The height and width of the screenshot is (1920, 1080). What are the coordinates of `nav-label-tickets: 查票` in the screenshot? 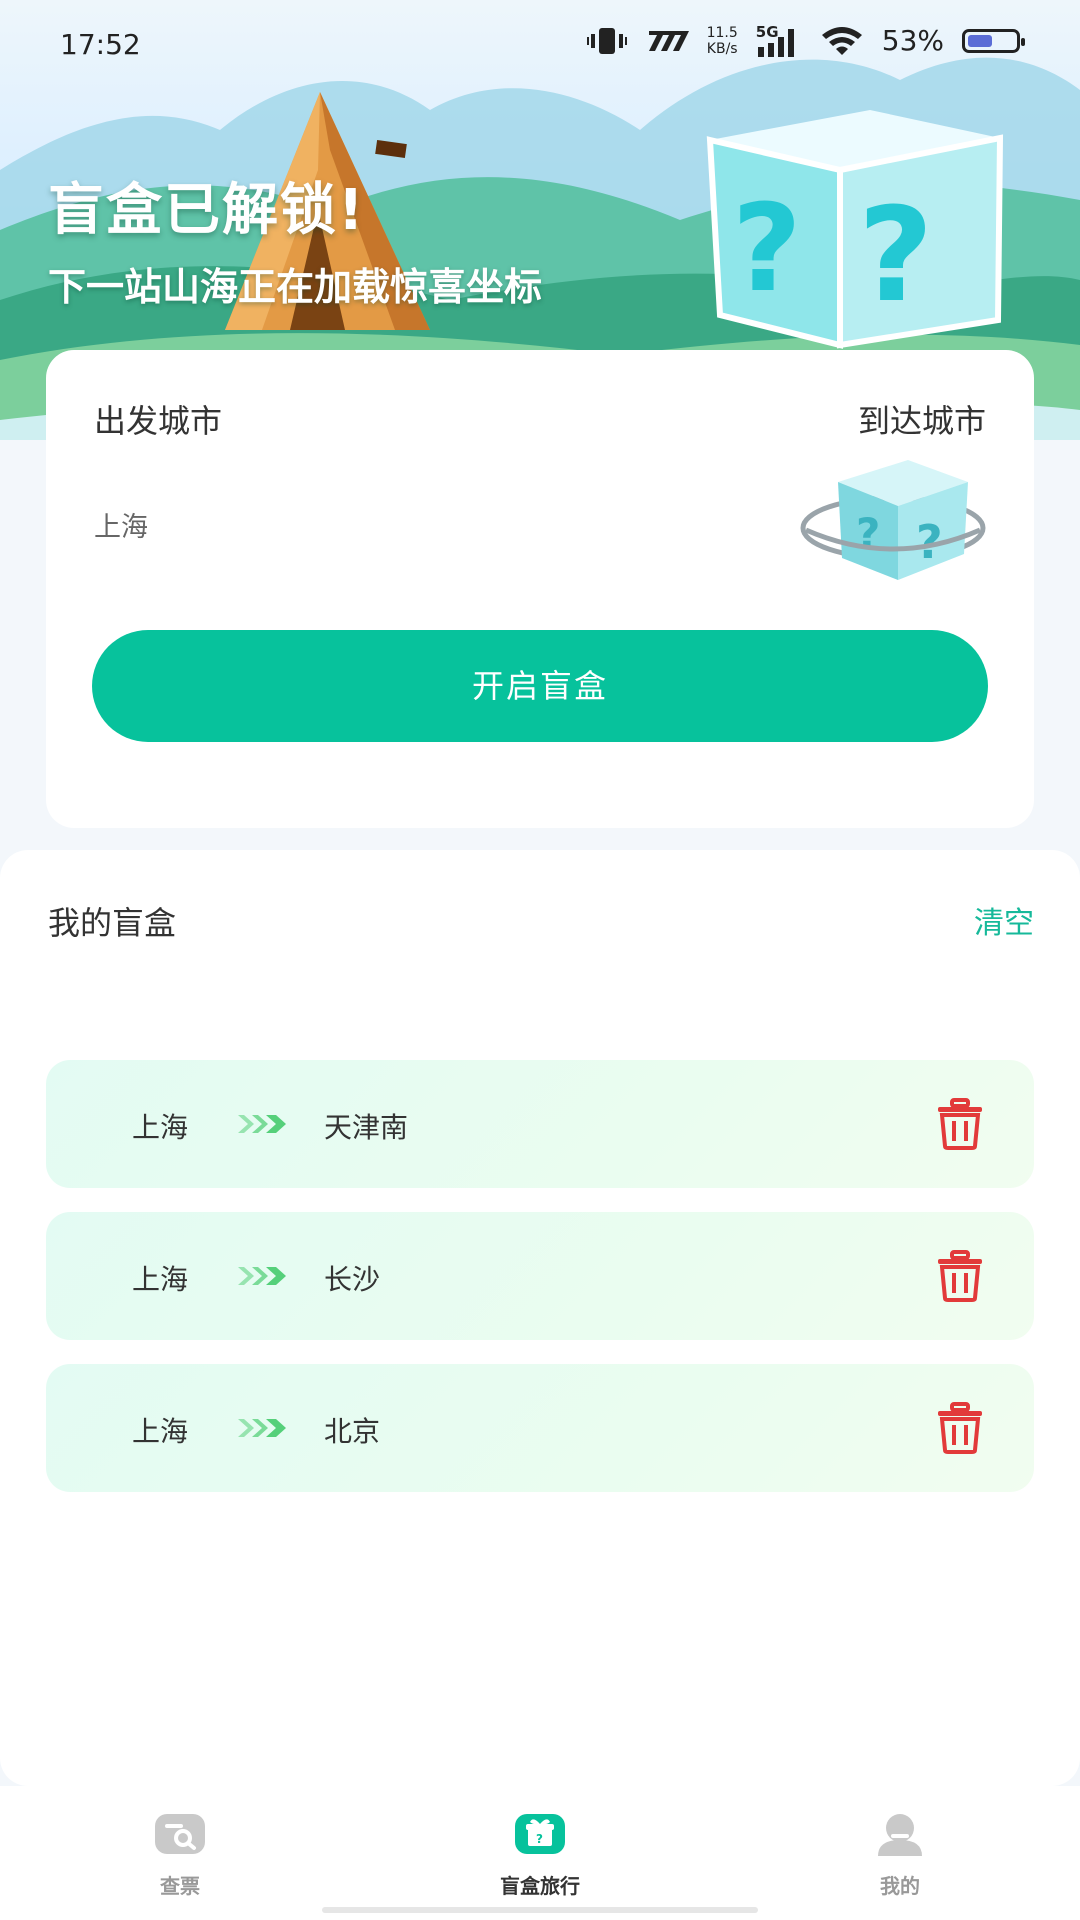 It's located at (180, 1886).